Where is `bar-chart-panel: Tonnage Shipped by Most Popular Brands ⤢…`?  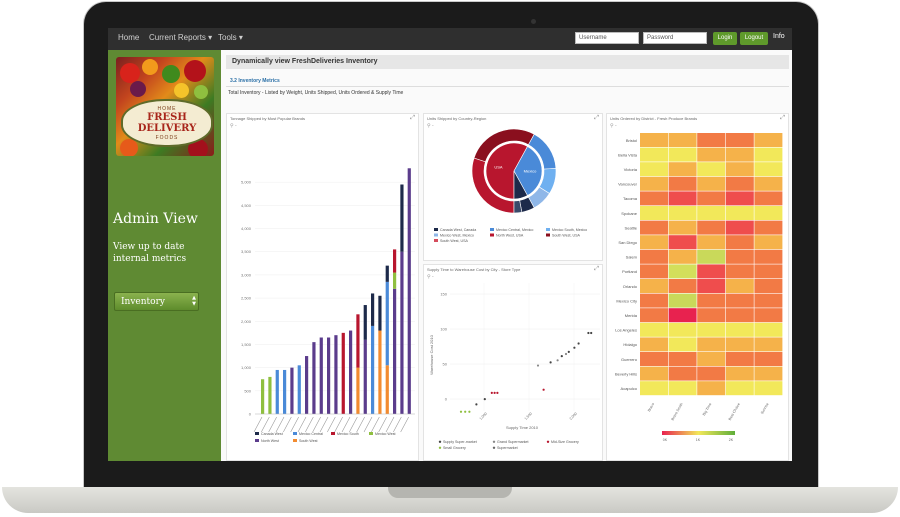 bar-chart-panel: Tonnage Shipped by Most Popular Brands ⤢… is located at coordinates (322, 287).